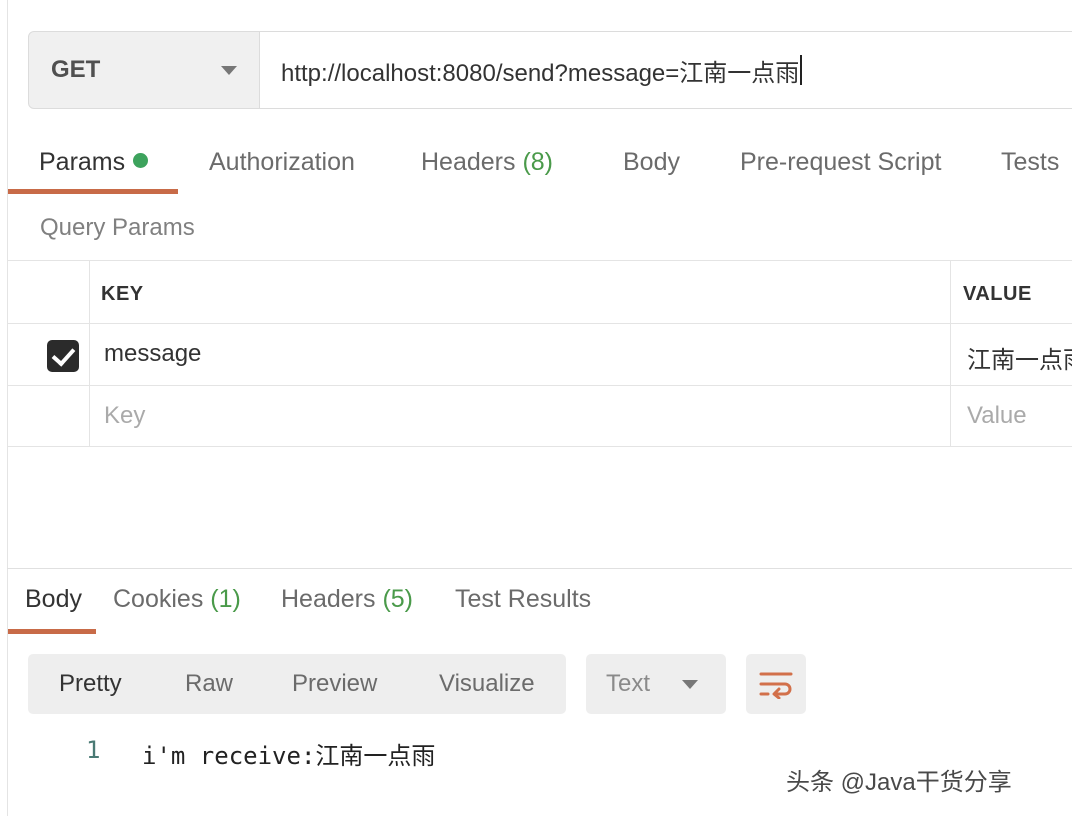  I want to click on tab-pre-request-label: Pre-request Script, so click(841, 162).